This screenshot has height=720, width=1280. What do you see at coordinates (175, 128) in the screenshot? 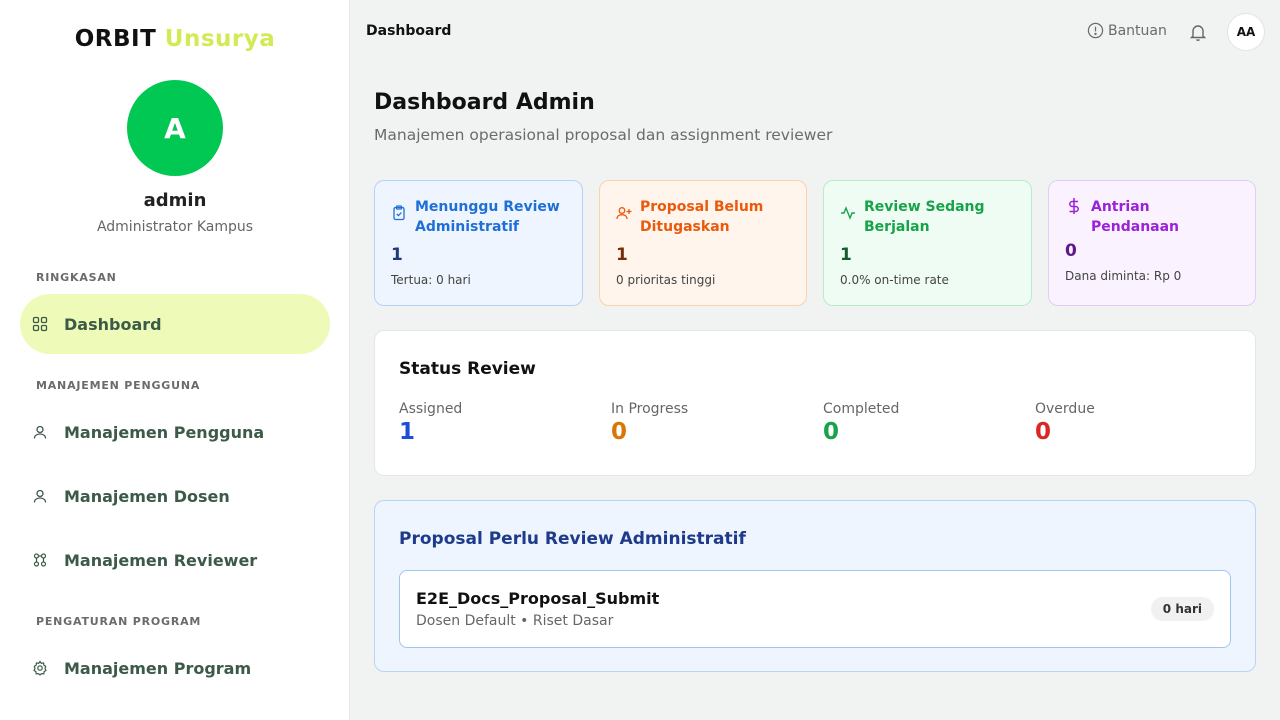
I see `avatar: A` at bounding box center [175, 128].